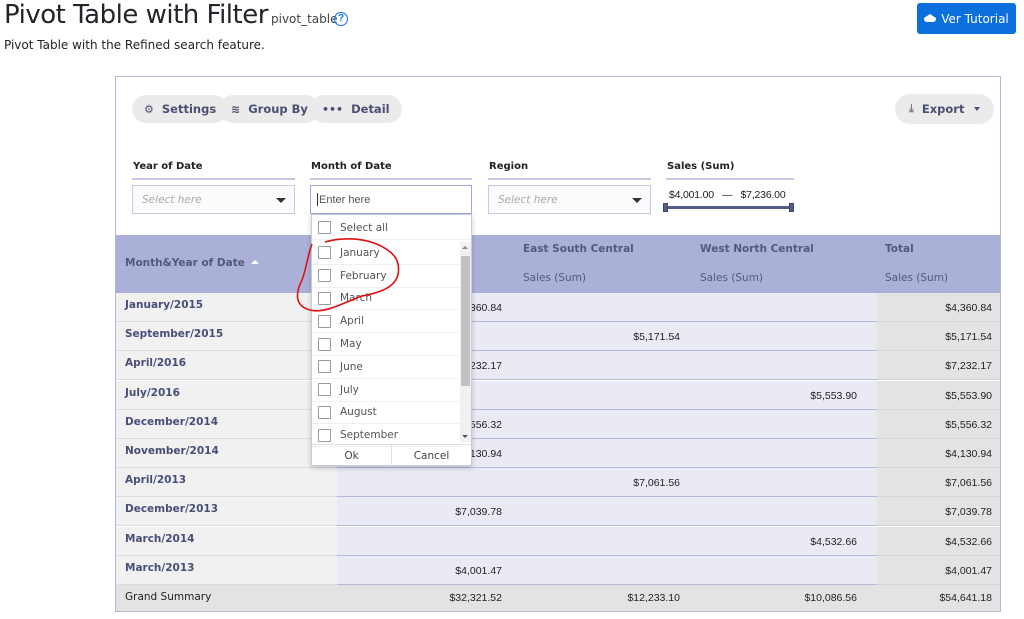 This screenshot has height=619, width=1024. Describe the element at coordinates (360, 252) in the screenshot. I see `month-option-label: January` at that location.